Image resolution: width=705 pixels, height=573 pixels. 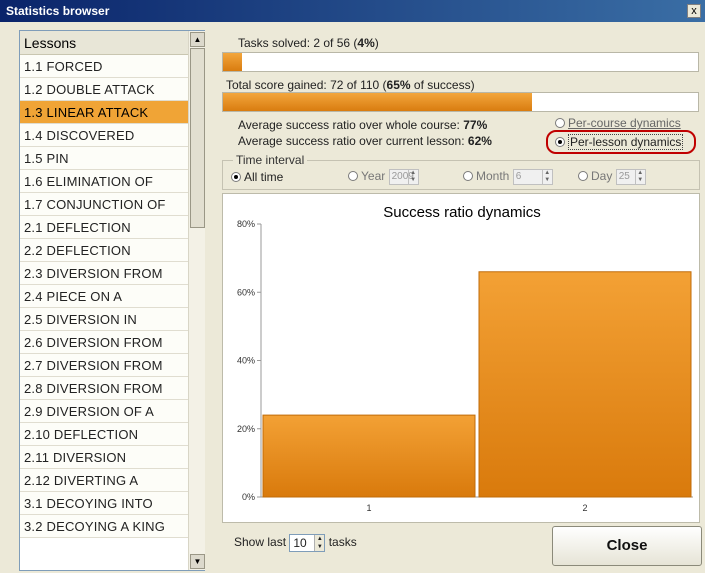 I want to click on lesson-item: 2.8 DIVERSION FROM, so click(x=104, y=388).